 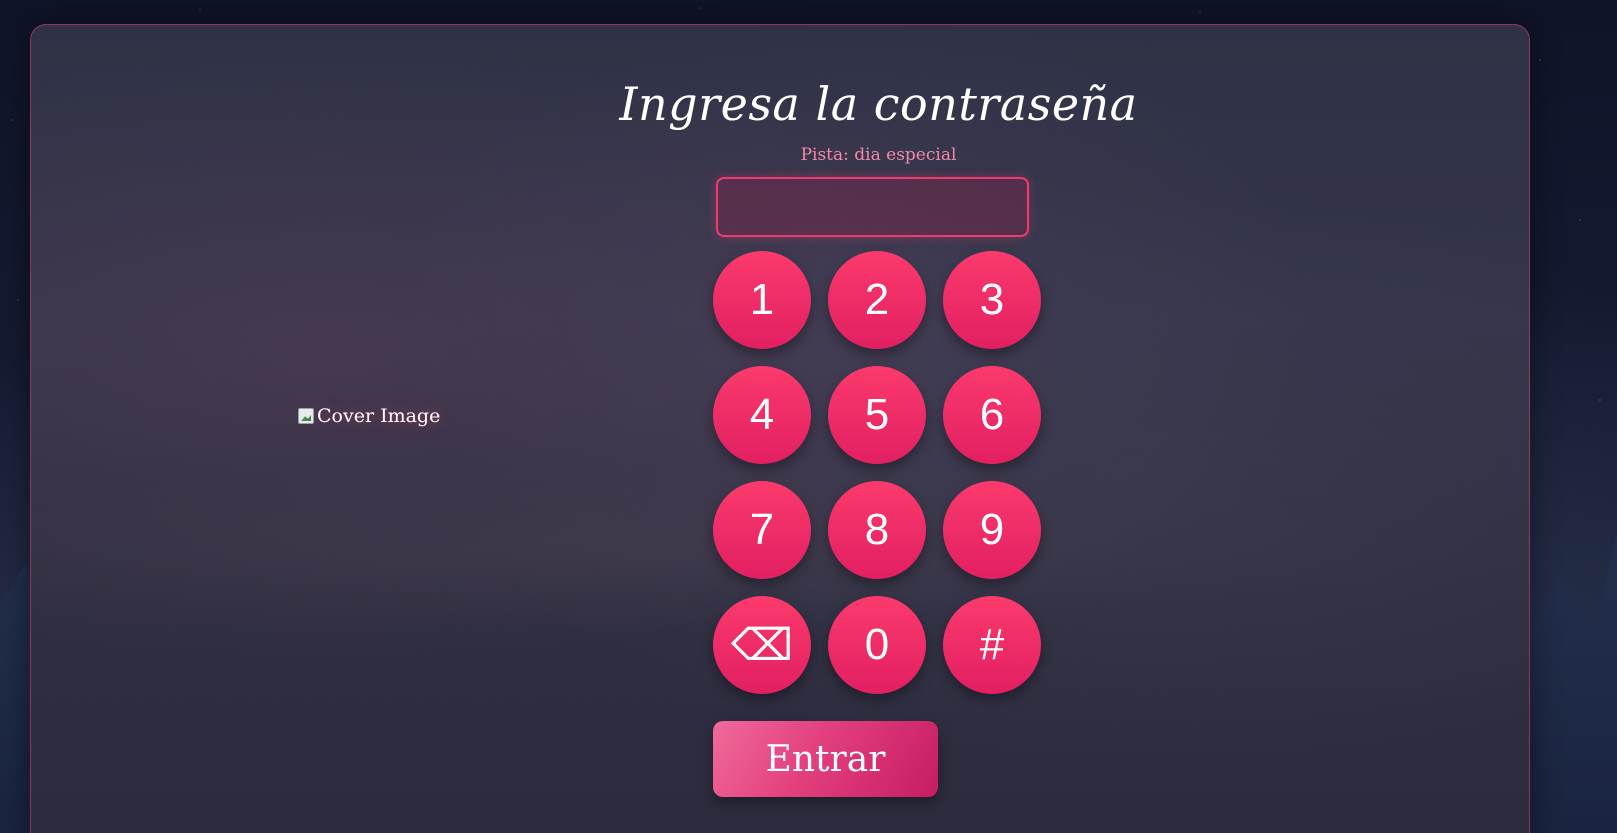 What do you see at coordinates (825, 759) in the screenshot?
I see `enter-button: Entrar` at bounding box center [825, 759].